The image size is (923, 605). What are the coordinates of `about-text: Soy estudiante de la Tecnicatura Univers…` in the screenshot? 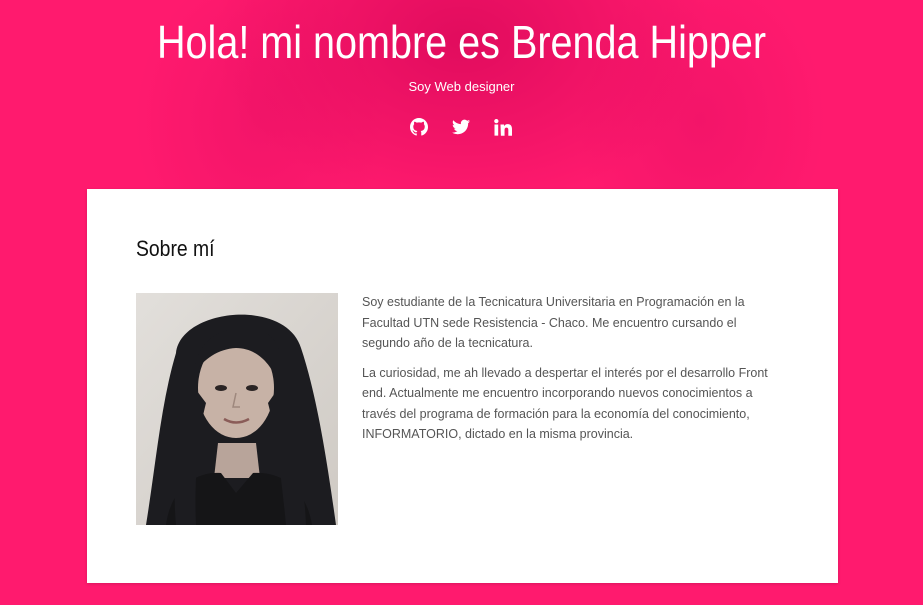 It's located at (572, 373).